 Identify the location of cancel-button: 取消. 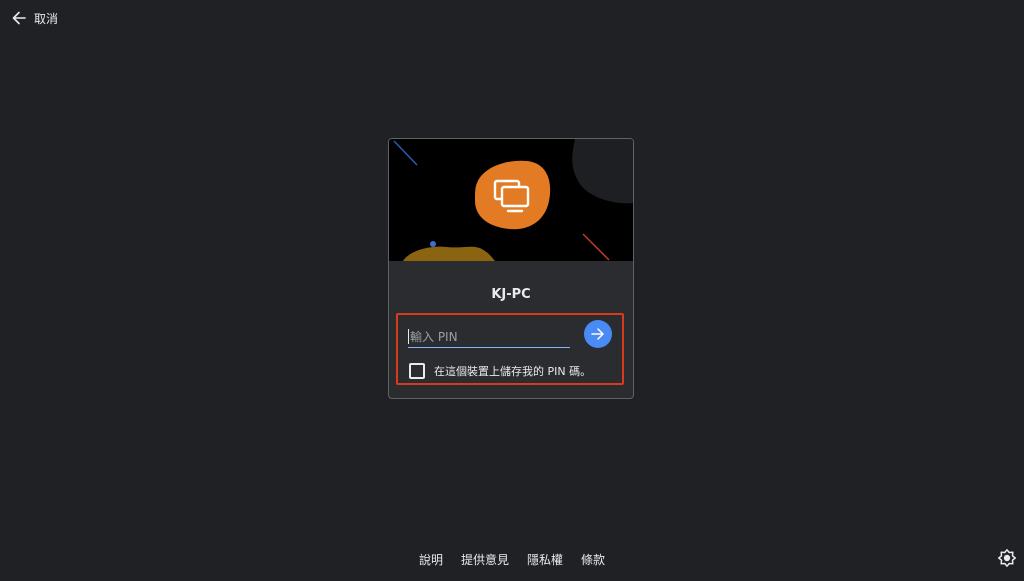
(35, 18).